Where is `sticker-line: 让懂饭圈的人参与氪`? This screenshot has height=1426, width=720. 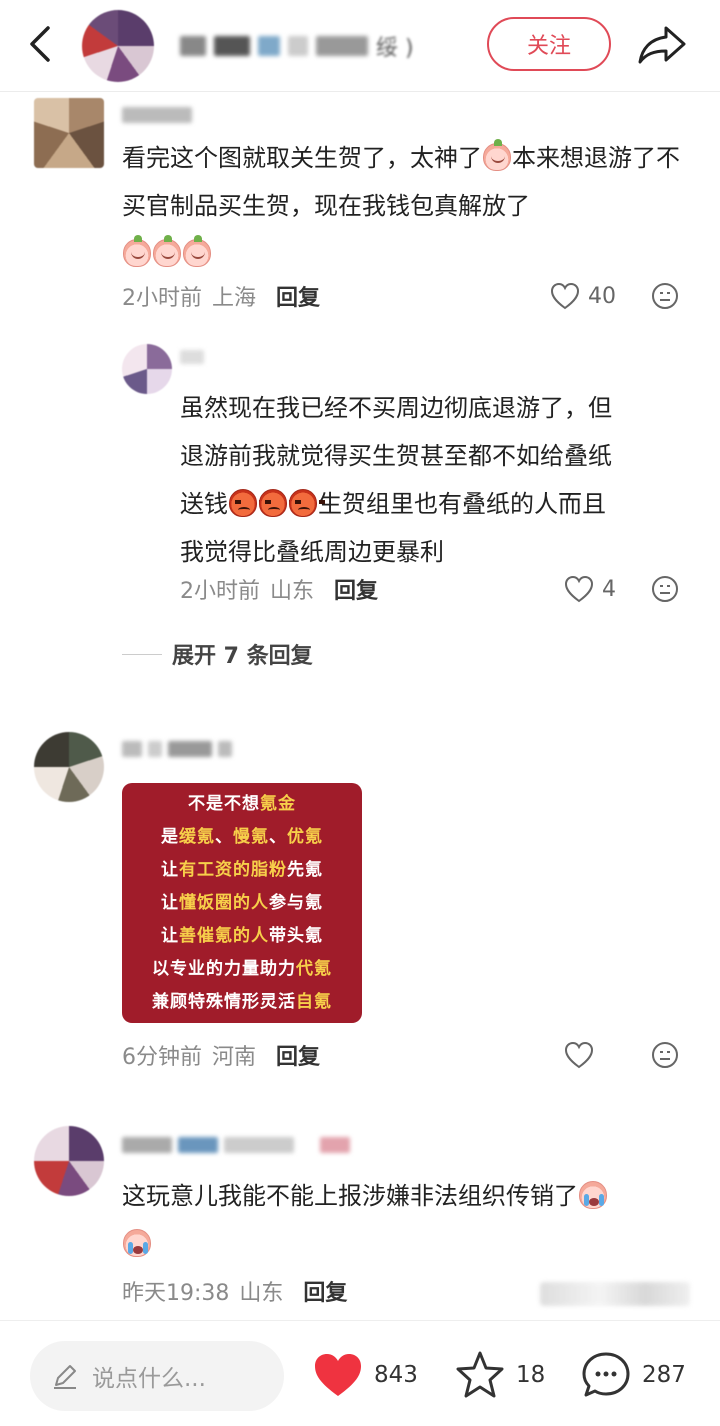
sticker-line: 让懂饭圈的人参与氪 is located at coordinates (242, 903).